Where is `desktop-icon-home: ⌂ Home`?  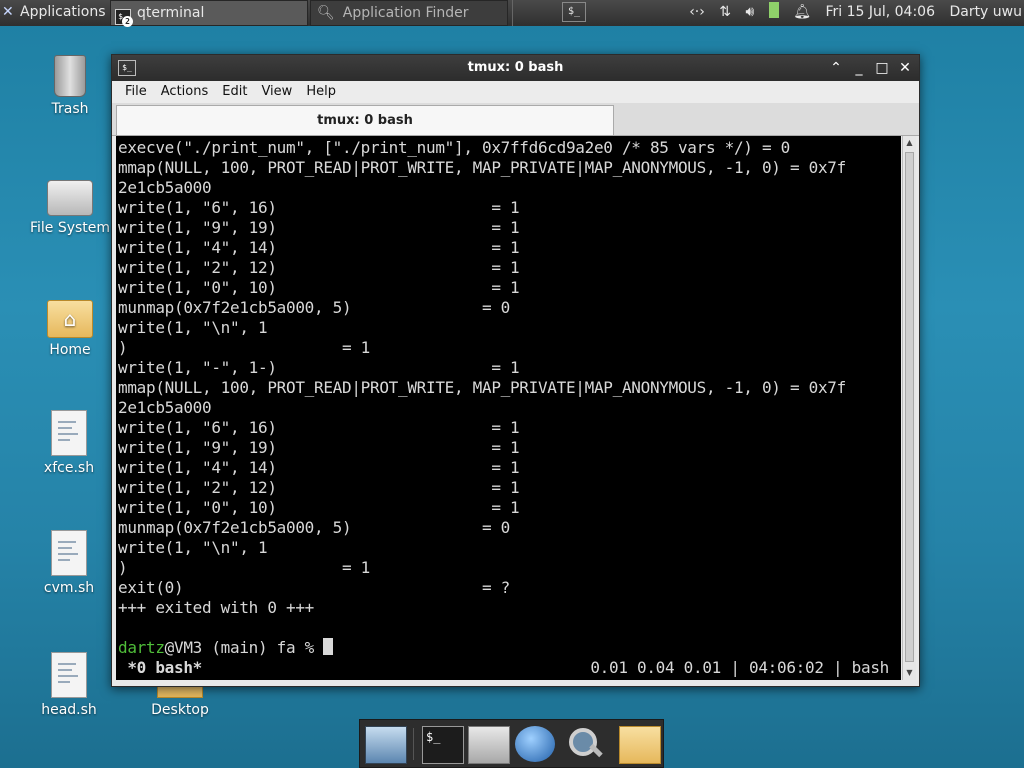 desktop-icon-home: ⌂ Home is located at coordinates (70, 329).